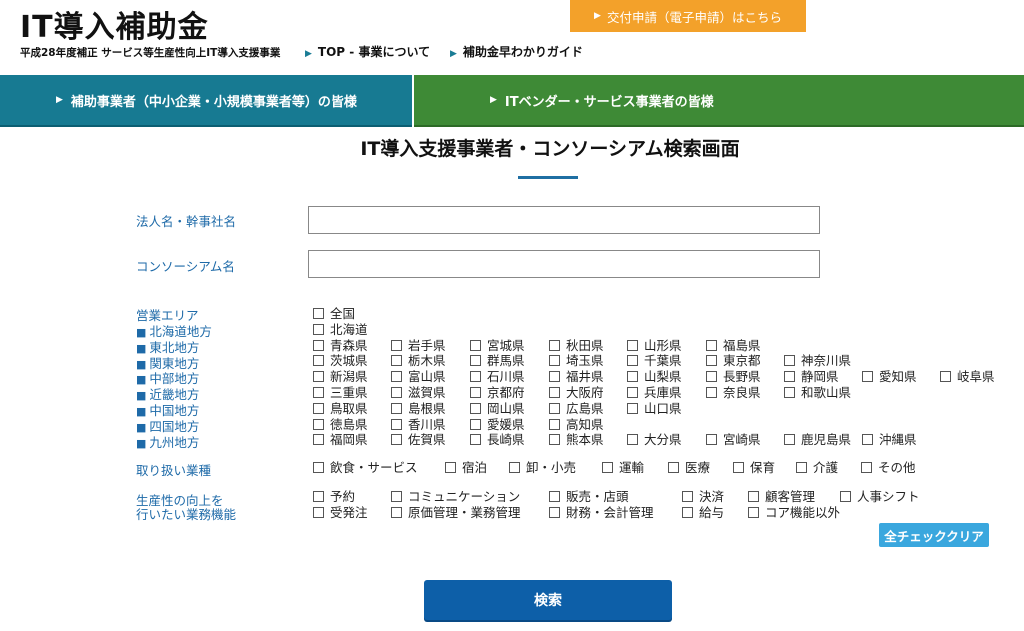 The height and width of the screenshot is (631, 1024). I want to click on checkbox-option: 原価管理・業務管理, so click(456, 513).